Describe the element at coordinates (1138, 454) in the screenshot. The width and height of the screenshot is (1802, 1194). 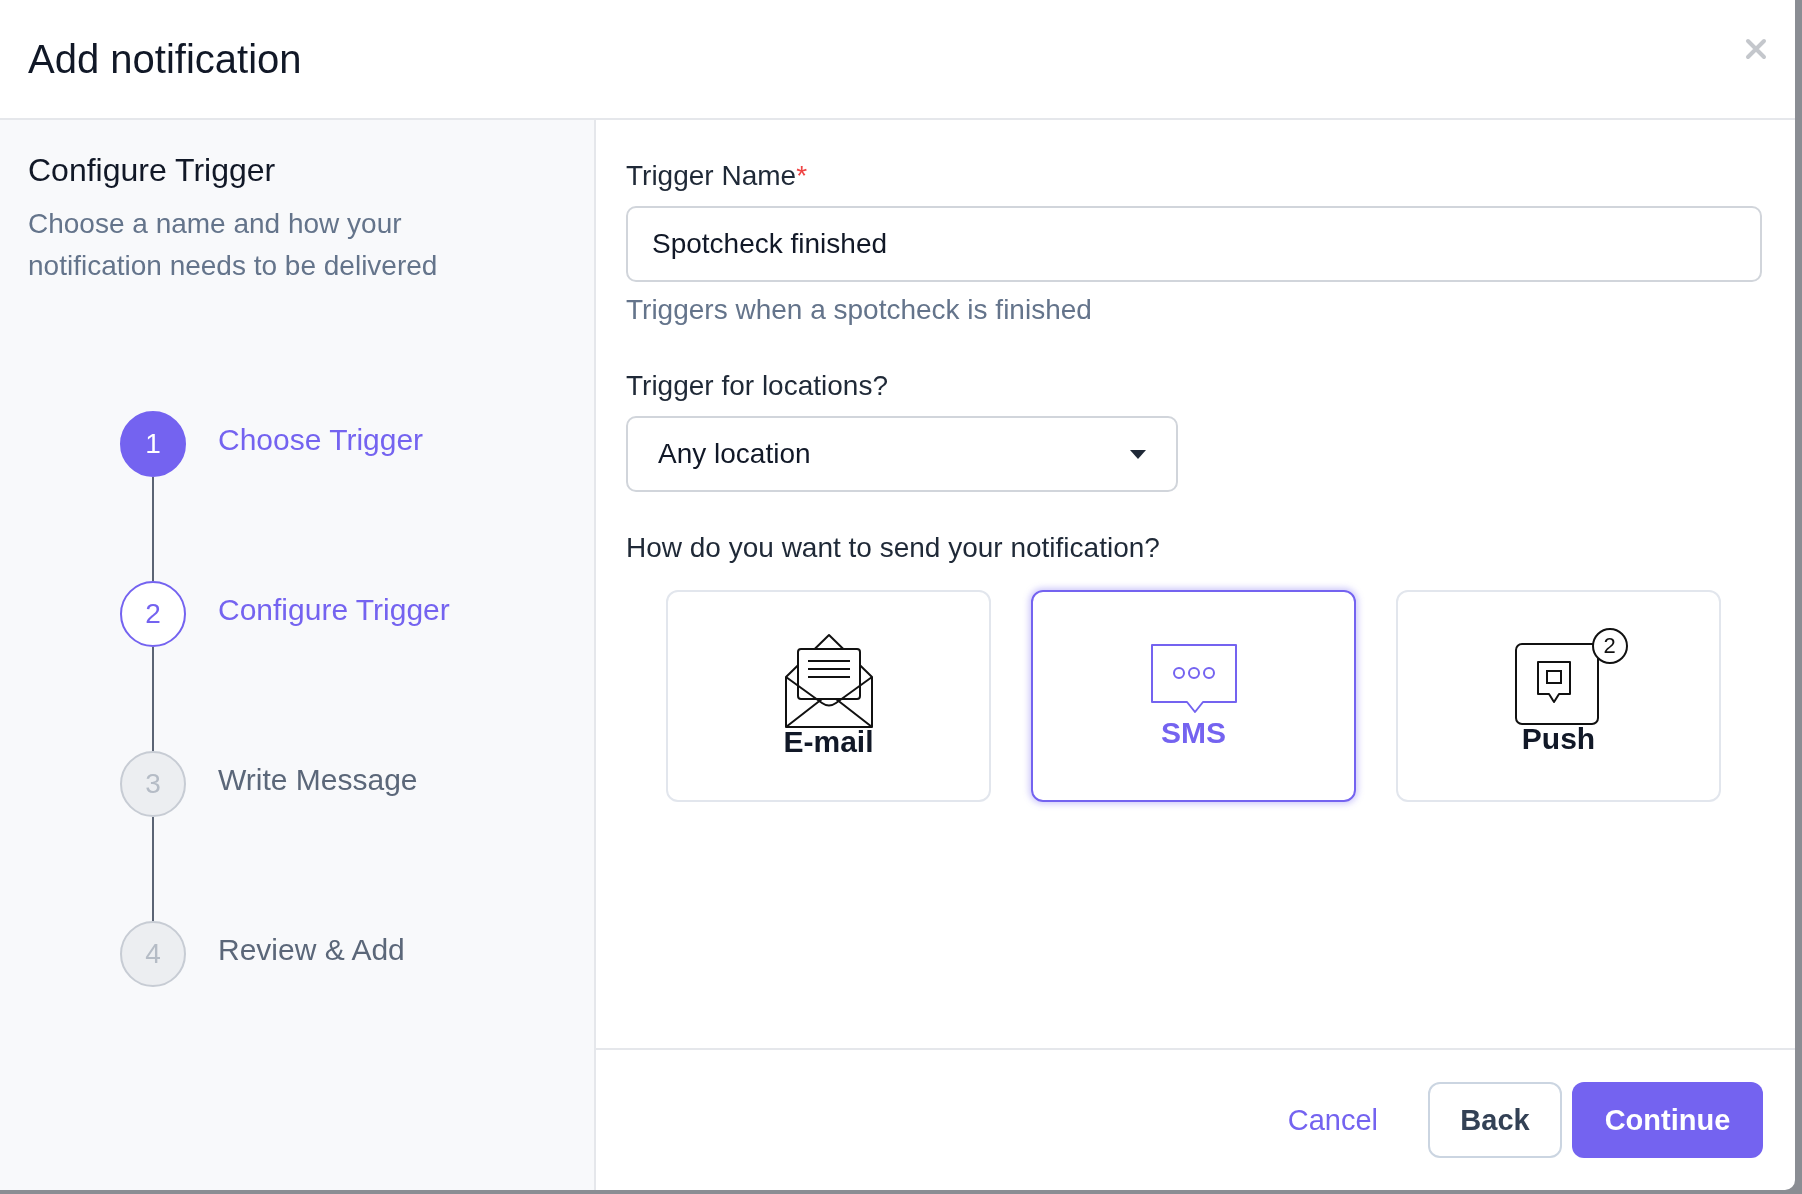
I see `caret-icon` at that location.